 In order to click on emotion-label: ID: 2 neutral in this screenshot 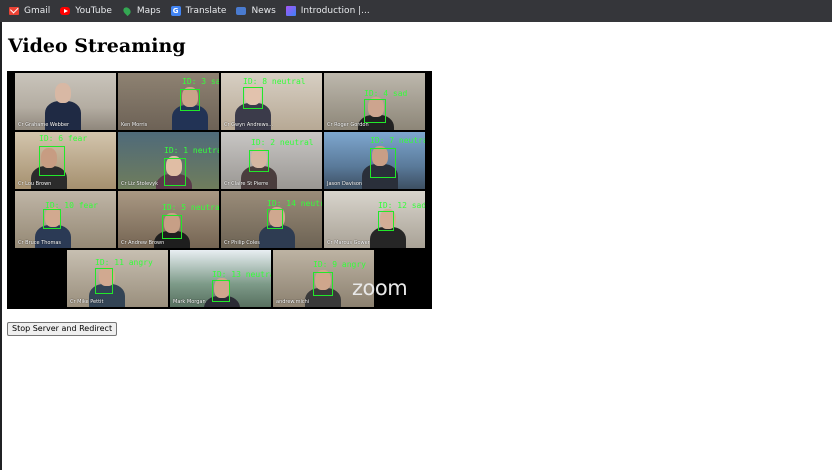, I will do `click(282, 142)`.